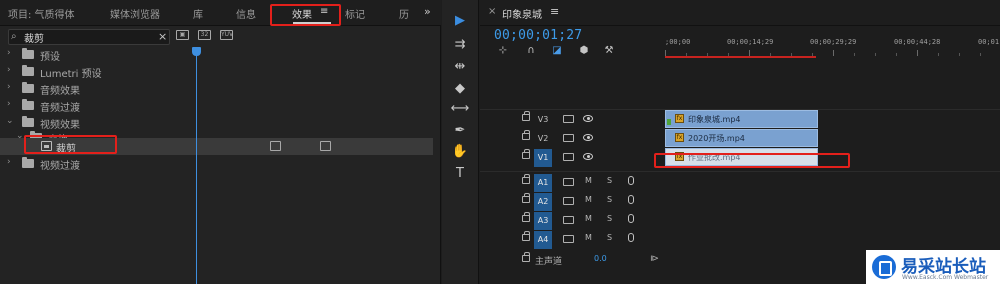 The width and height of the screenshot is (1000, 284). Describe the element at coordinates (740, 57) in the screenshot. I see `work-area-bar` at that location.